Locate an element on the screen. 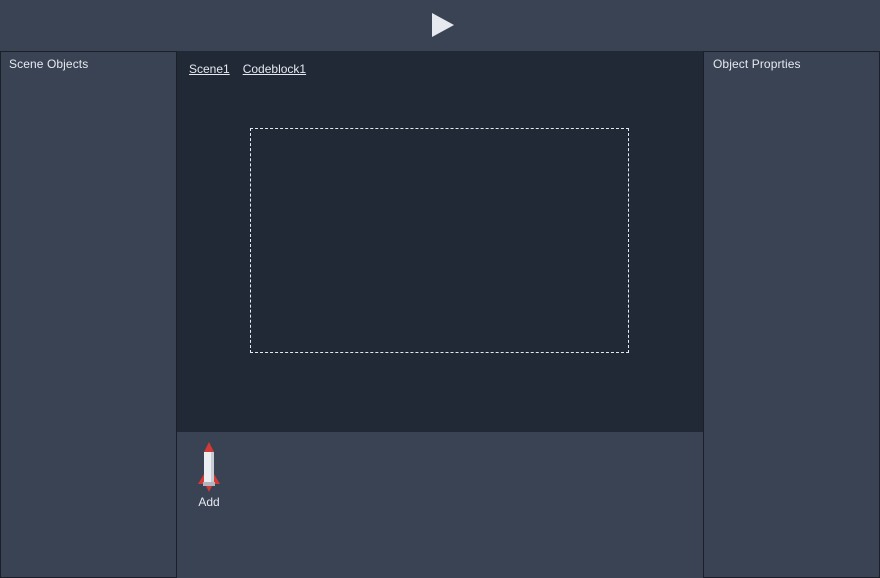 The width and height of the screenshot is (880, 578). tab-codeblock1: Codeblock1 is located at coordinates (274, 69).